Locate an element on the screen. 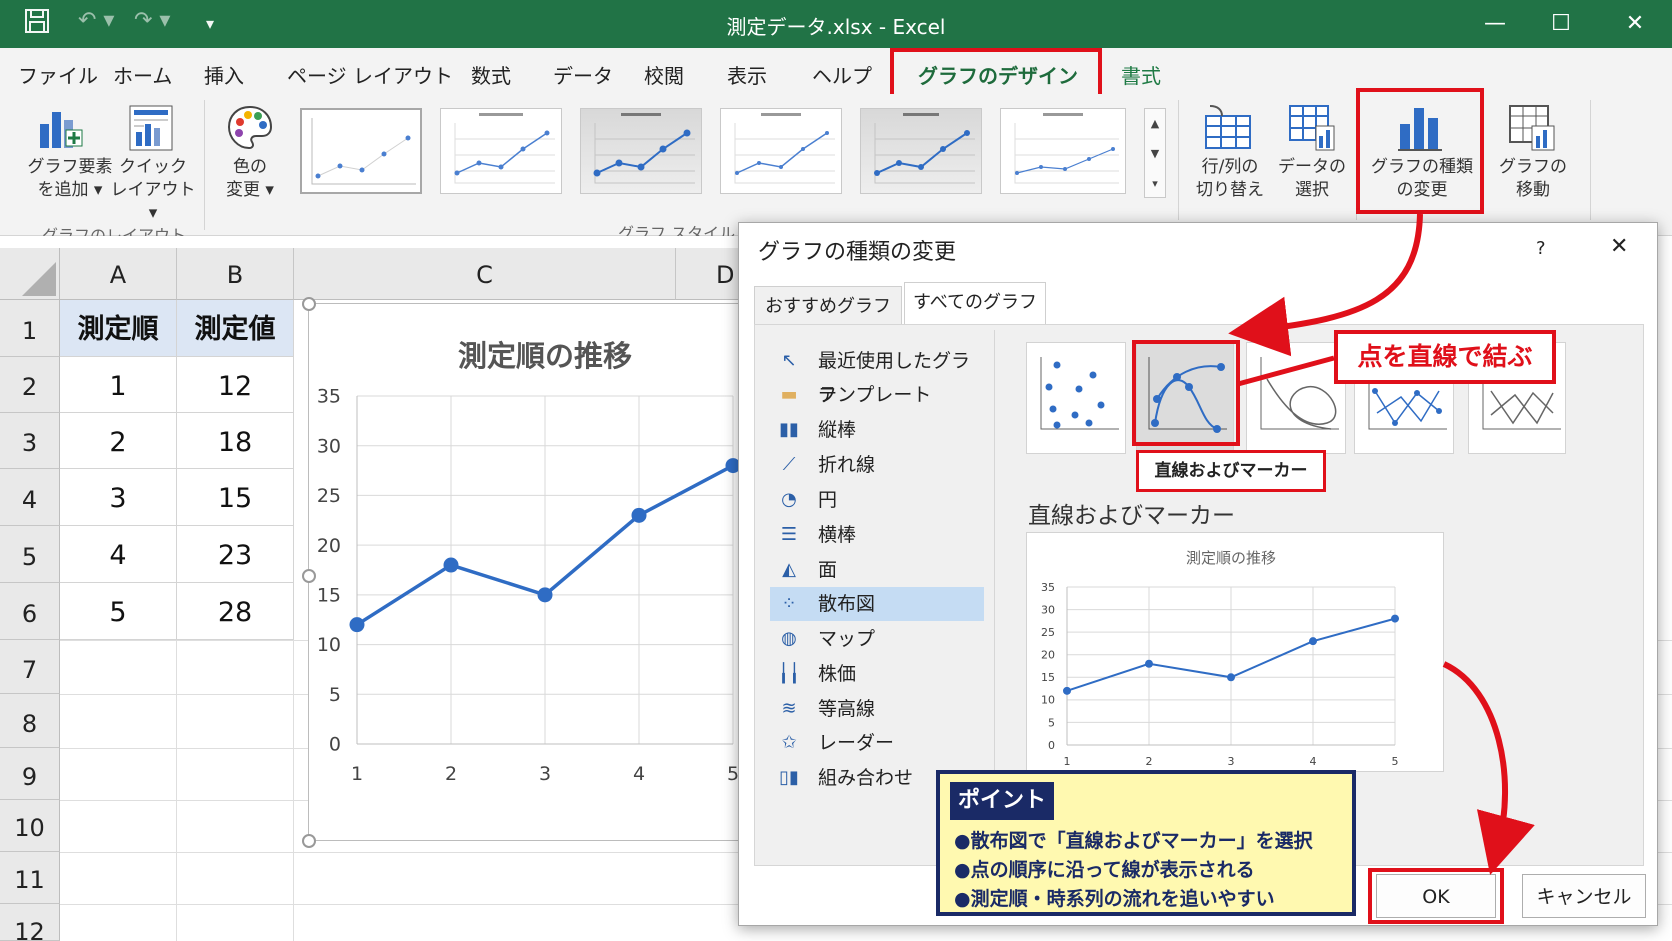  data-point is located at coordinates (639, 515).